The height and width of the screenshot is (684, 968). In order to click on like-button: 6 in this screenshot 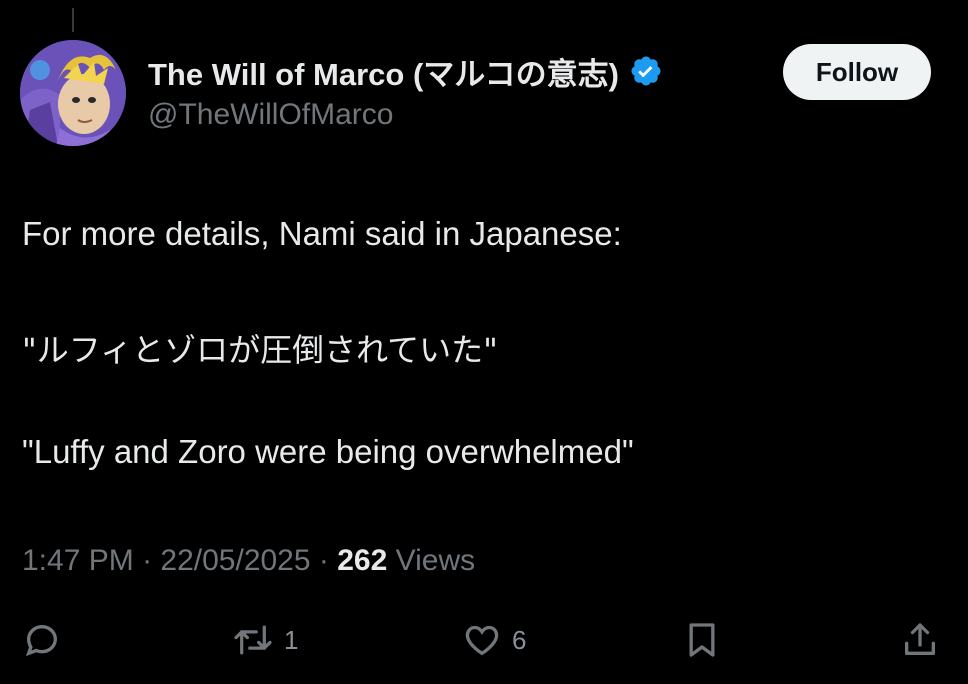, I will do `click(494, 640)`.